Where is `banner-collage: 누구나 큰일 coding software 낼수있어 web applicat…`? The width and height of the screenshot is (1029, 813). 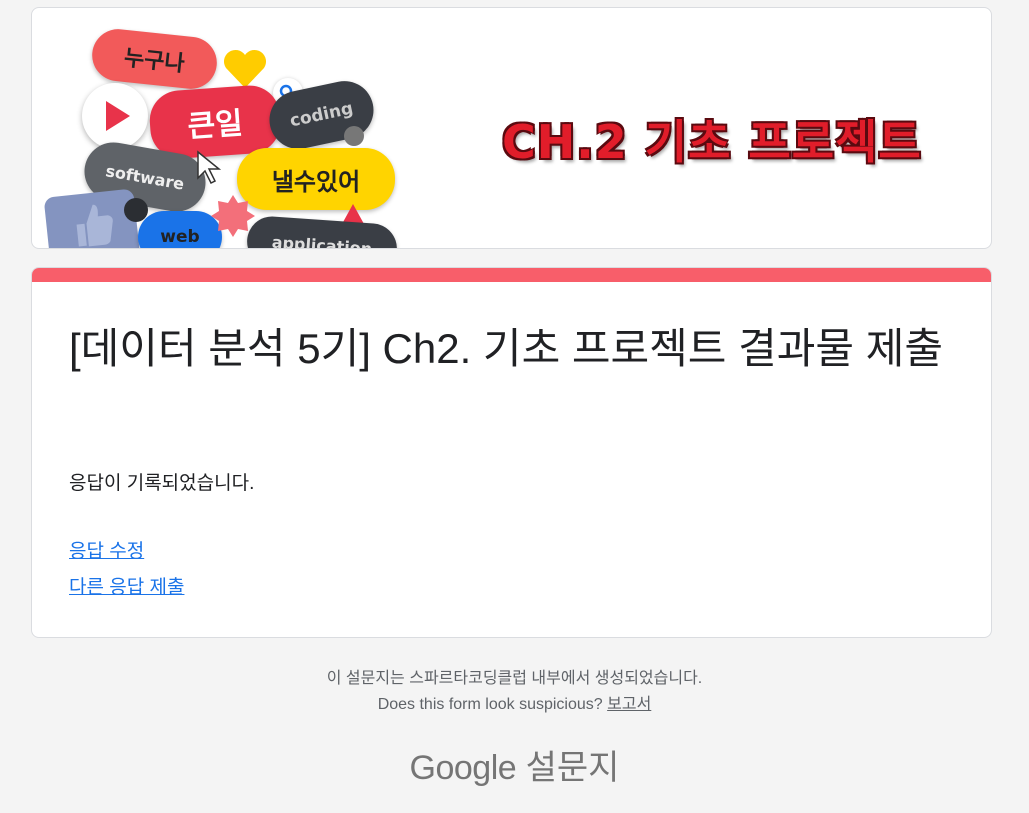 banner-collage: 누구나 큰일 coding software 낼수있어 web applicat… is located at coordinates (232, 128).